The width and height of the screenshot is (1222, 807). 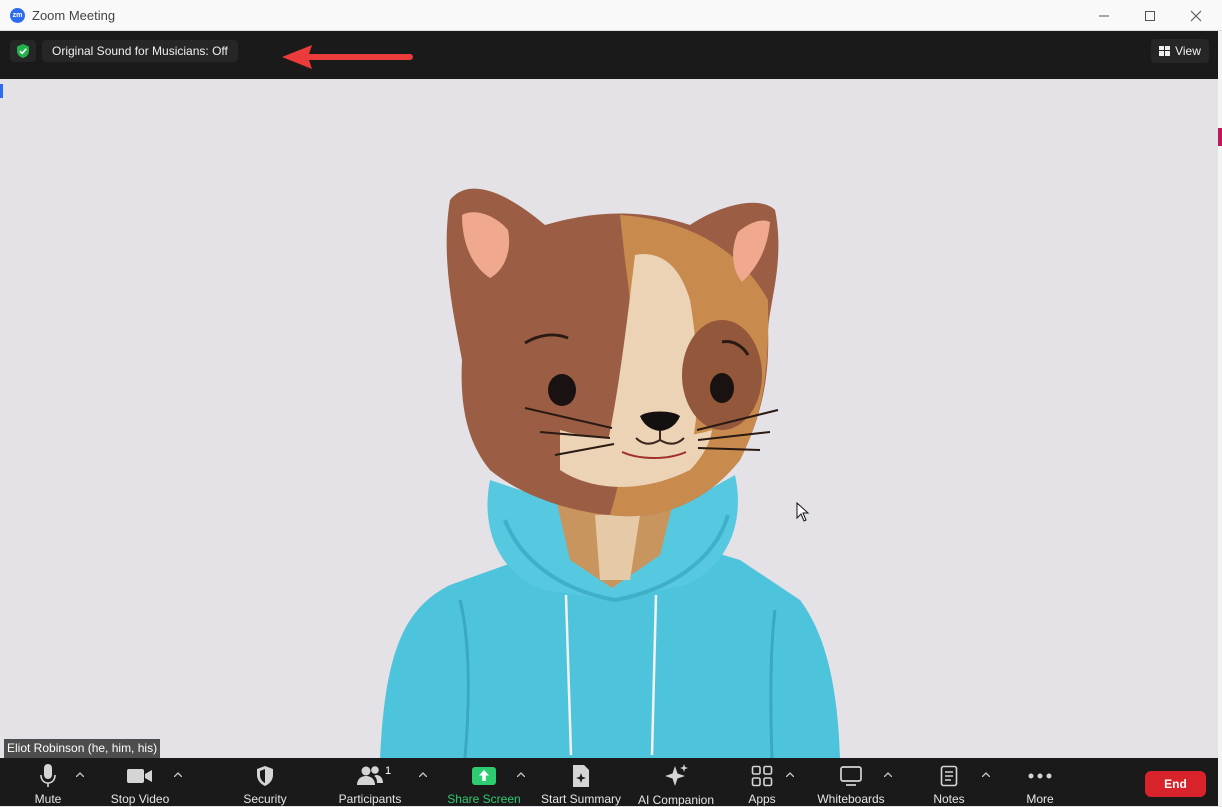 I want to click on view-button: View, so click(x=1180, y=51).